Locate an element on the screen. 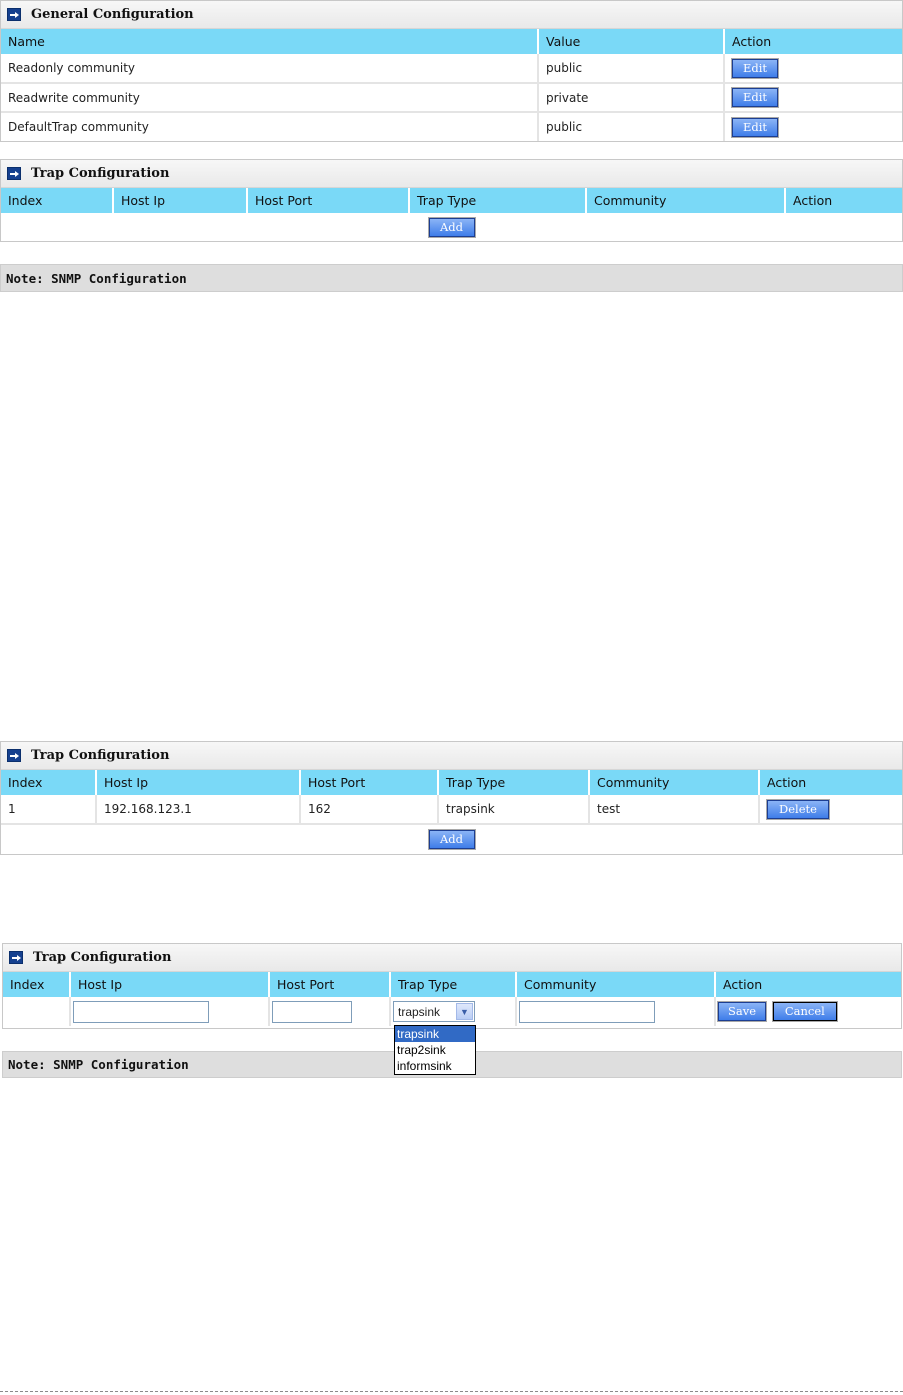 The width and height of the screenshot is (903, 1395). trap-community: test is located at coordinates (674, 810).